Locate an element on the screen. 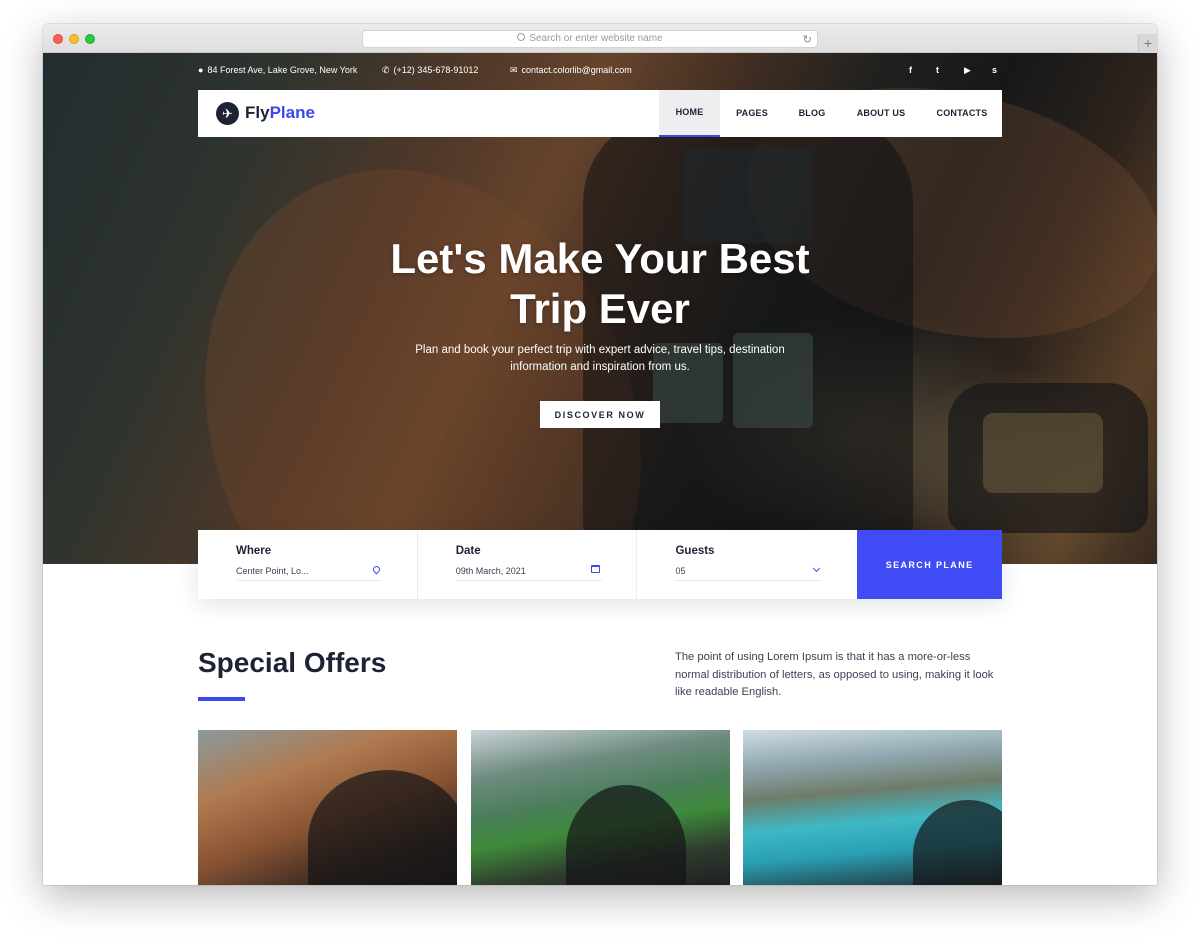 This screenshot has width=1200, height=946. close-window-button is located at coordinates (58, 39).